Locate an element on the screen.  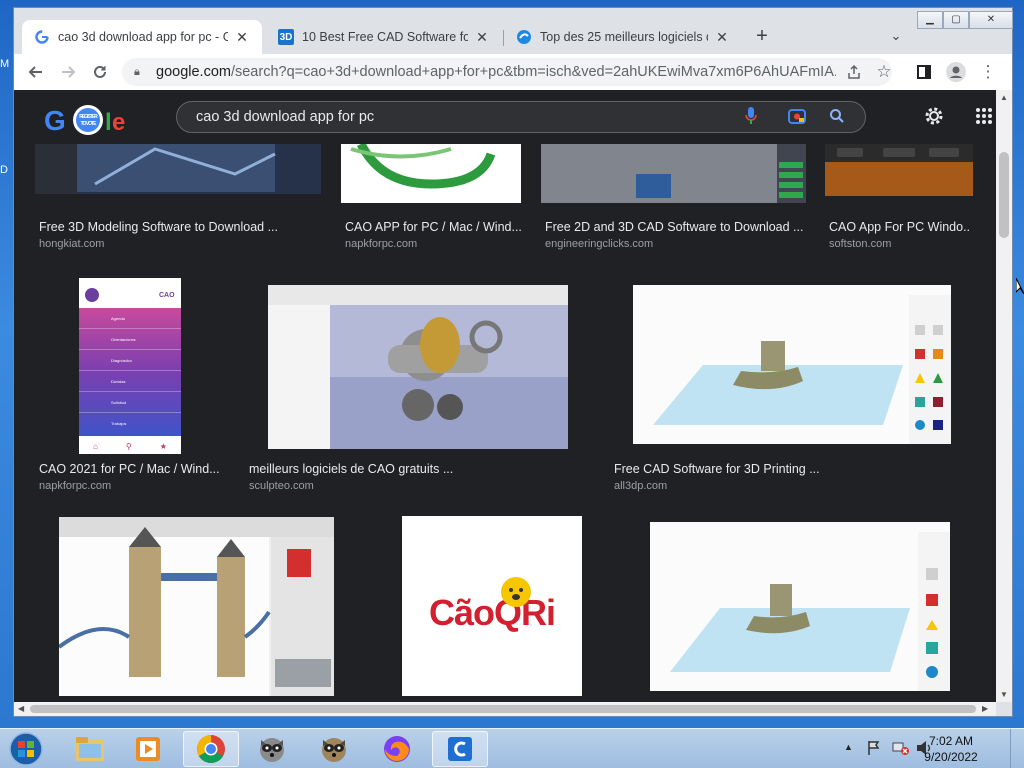
profile-avatar-icon is located at coordinates (956, 72).